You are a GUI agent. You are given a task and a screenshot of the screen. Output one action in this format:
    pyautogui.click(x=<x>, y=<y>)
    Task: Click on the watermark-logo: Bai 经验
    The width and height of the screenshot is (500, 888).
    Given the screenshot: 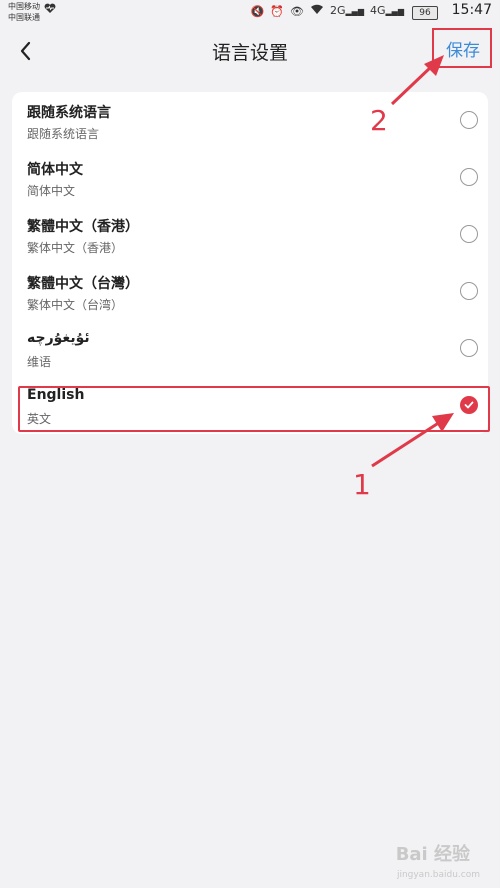 What is the action you would take?
    pyautogui.click(x=432, y=854)
    